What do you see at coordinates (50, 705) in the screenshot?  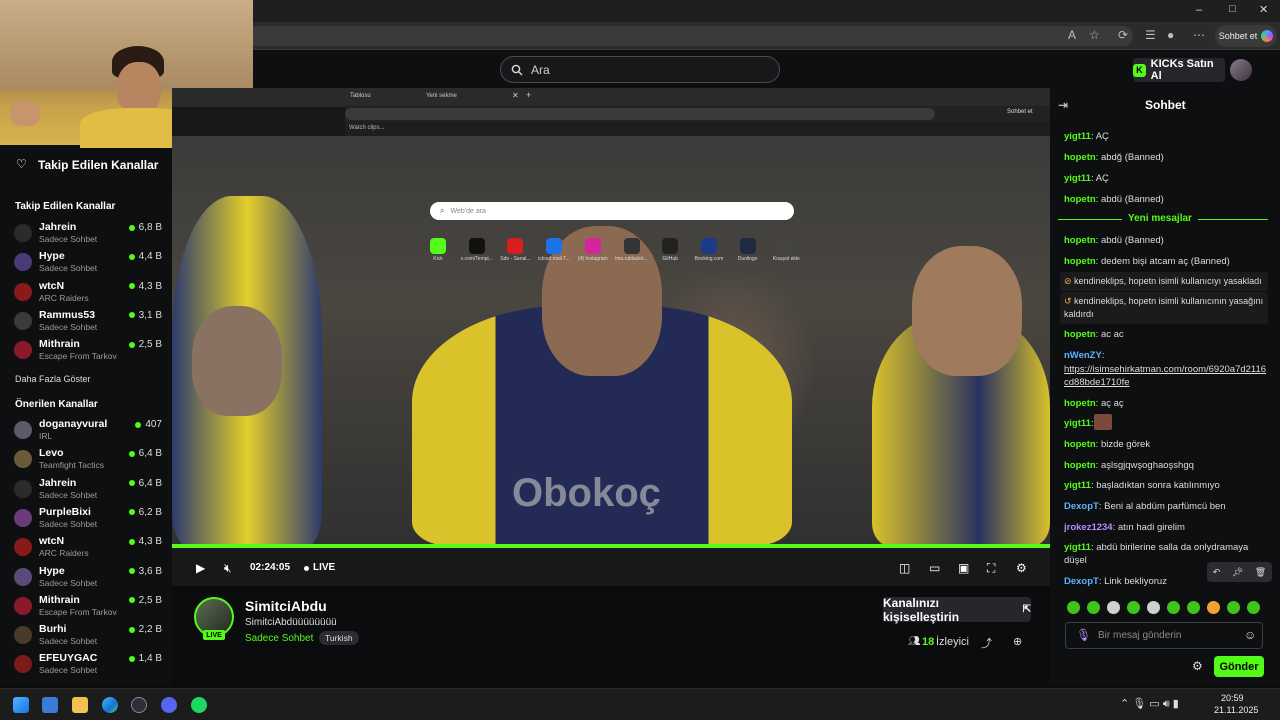 I see `store-icon` at bounding box center [50, 705].